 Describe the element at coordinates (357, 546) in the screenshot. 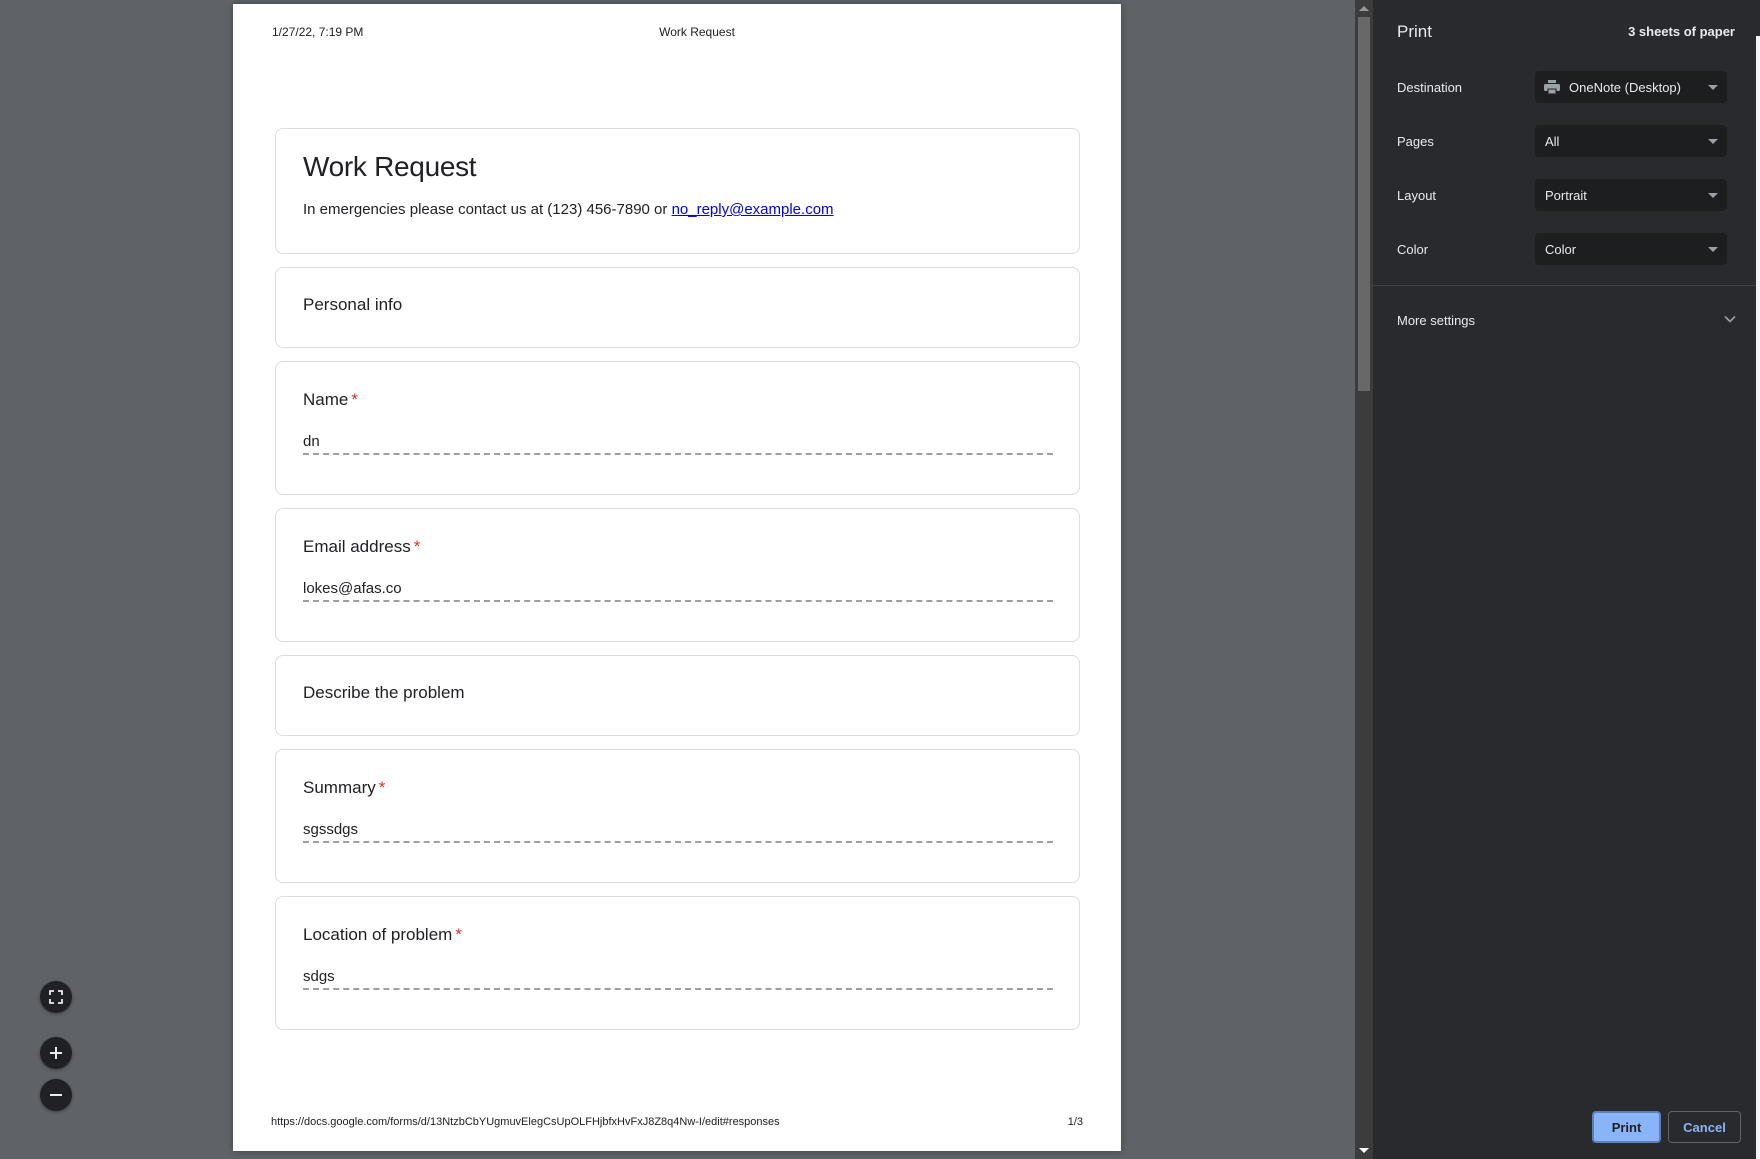

I see `question-label-text: Email address` at that location.